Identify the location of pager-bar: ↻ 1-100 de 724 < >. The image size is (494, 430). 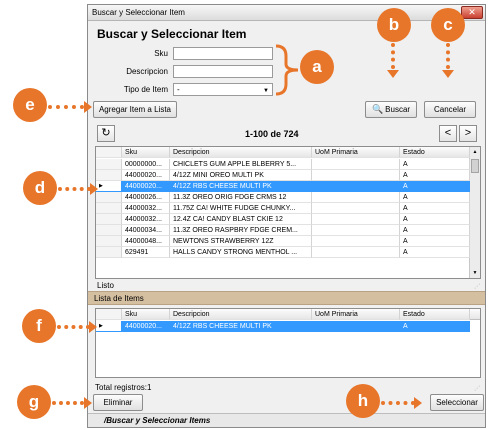
(287, 134).